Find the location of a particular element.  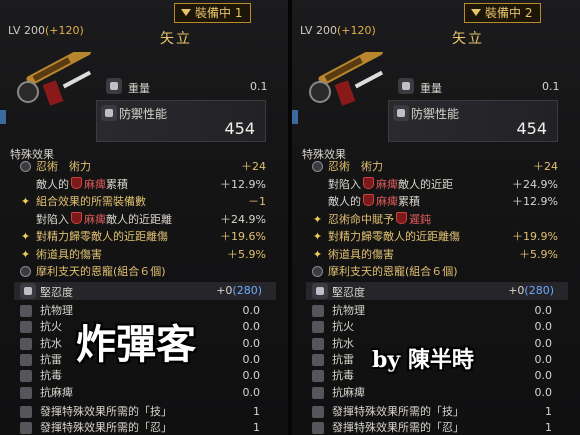

status-ailment-label: 遲鈍 is located at coordinates (420, 219).